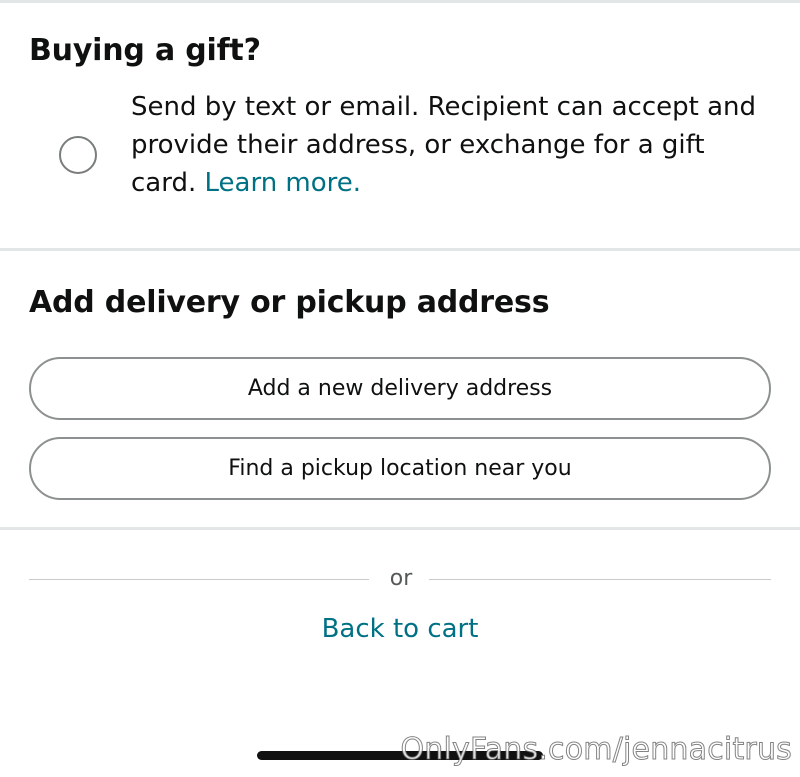 The image size is (800, 777). I want to click on or-line-right, so click(600, 579).